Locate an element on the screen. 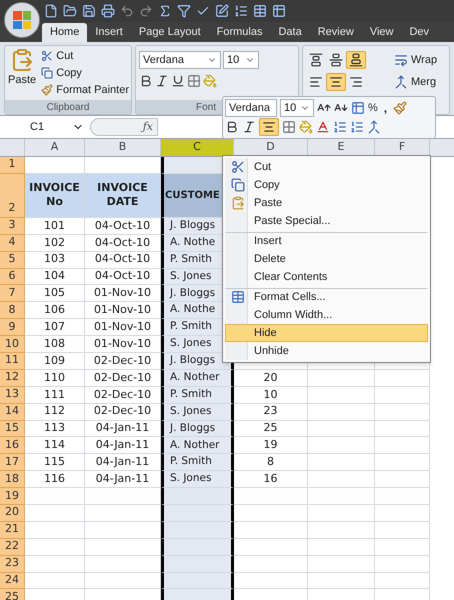 Image resolution: width=454 pixels, height=600 pixels. row-header: 18 is located at coordinates (12, 479).